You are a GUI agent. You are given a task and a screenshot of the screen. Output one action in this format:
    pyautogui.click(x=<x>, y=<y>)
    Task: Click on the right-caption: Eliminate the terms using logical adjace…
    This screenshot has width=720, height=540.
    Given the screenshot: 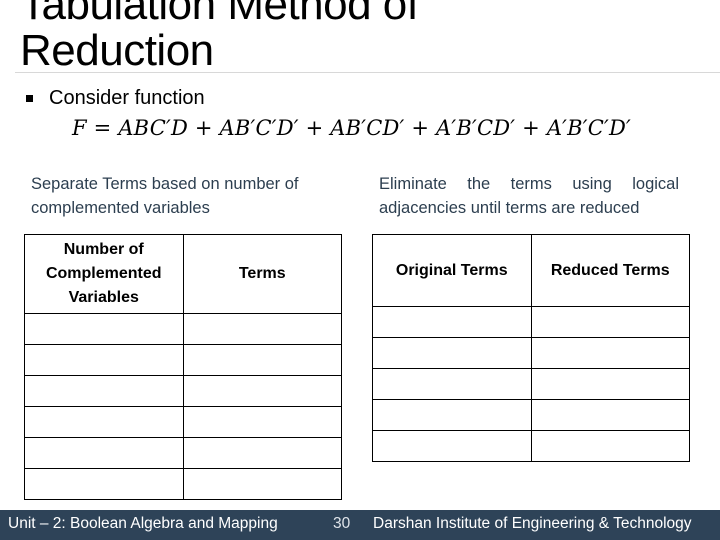 What is the action you would take?
    pyautogui.click(x=529, y=196)
    